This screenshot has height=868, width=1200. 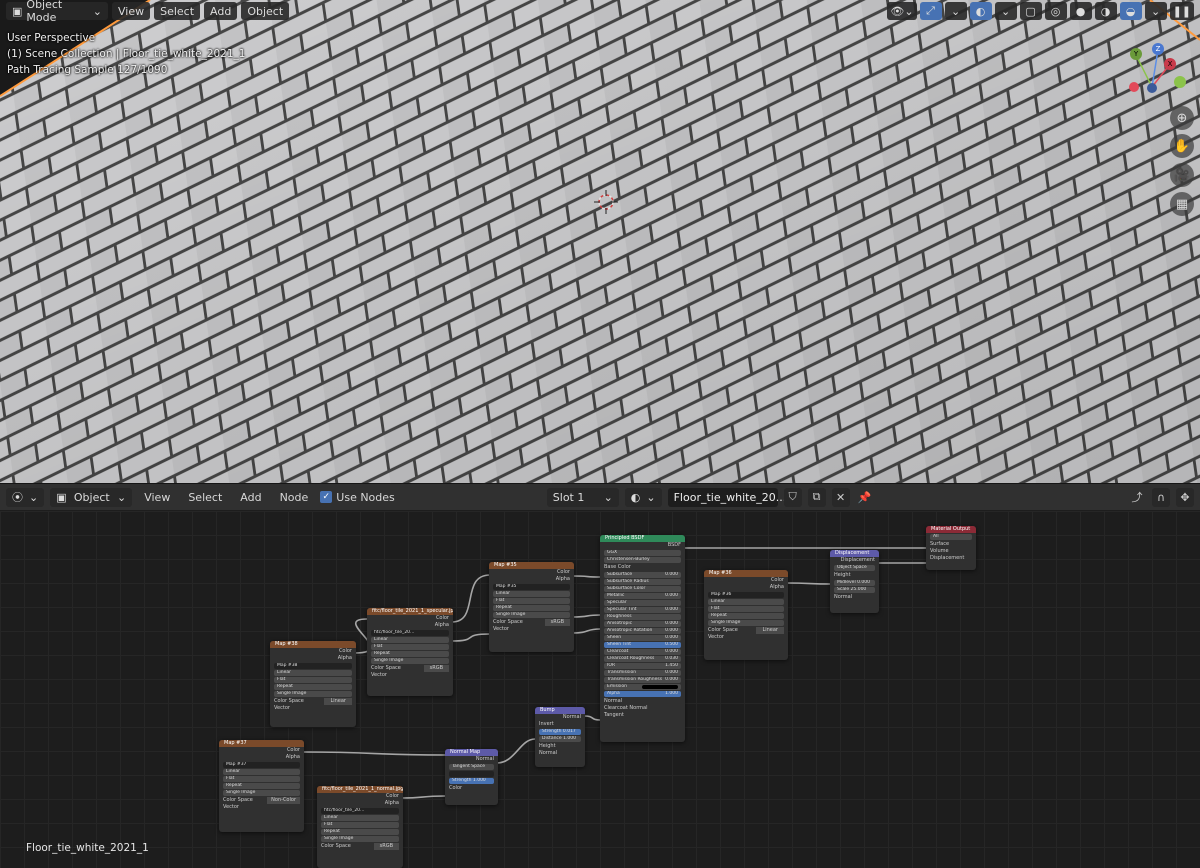 I want to click on slot-dropdown: Slot 1 ⌄, so click(x=582, y=497).